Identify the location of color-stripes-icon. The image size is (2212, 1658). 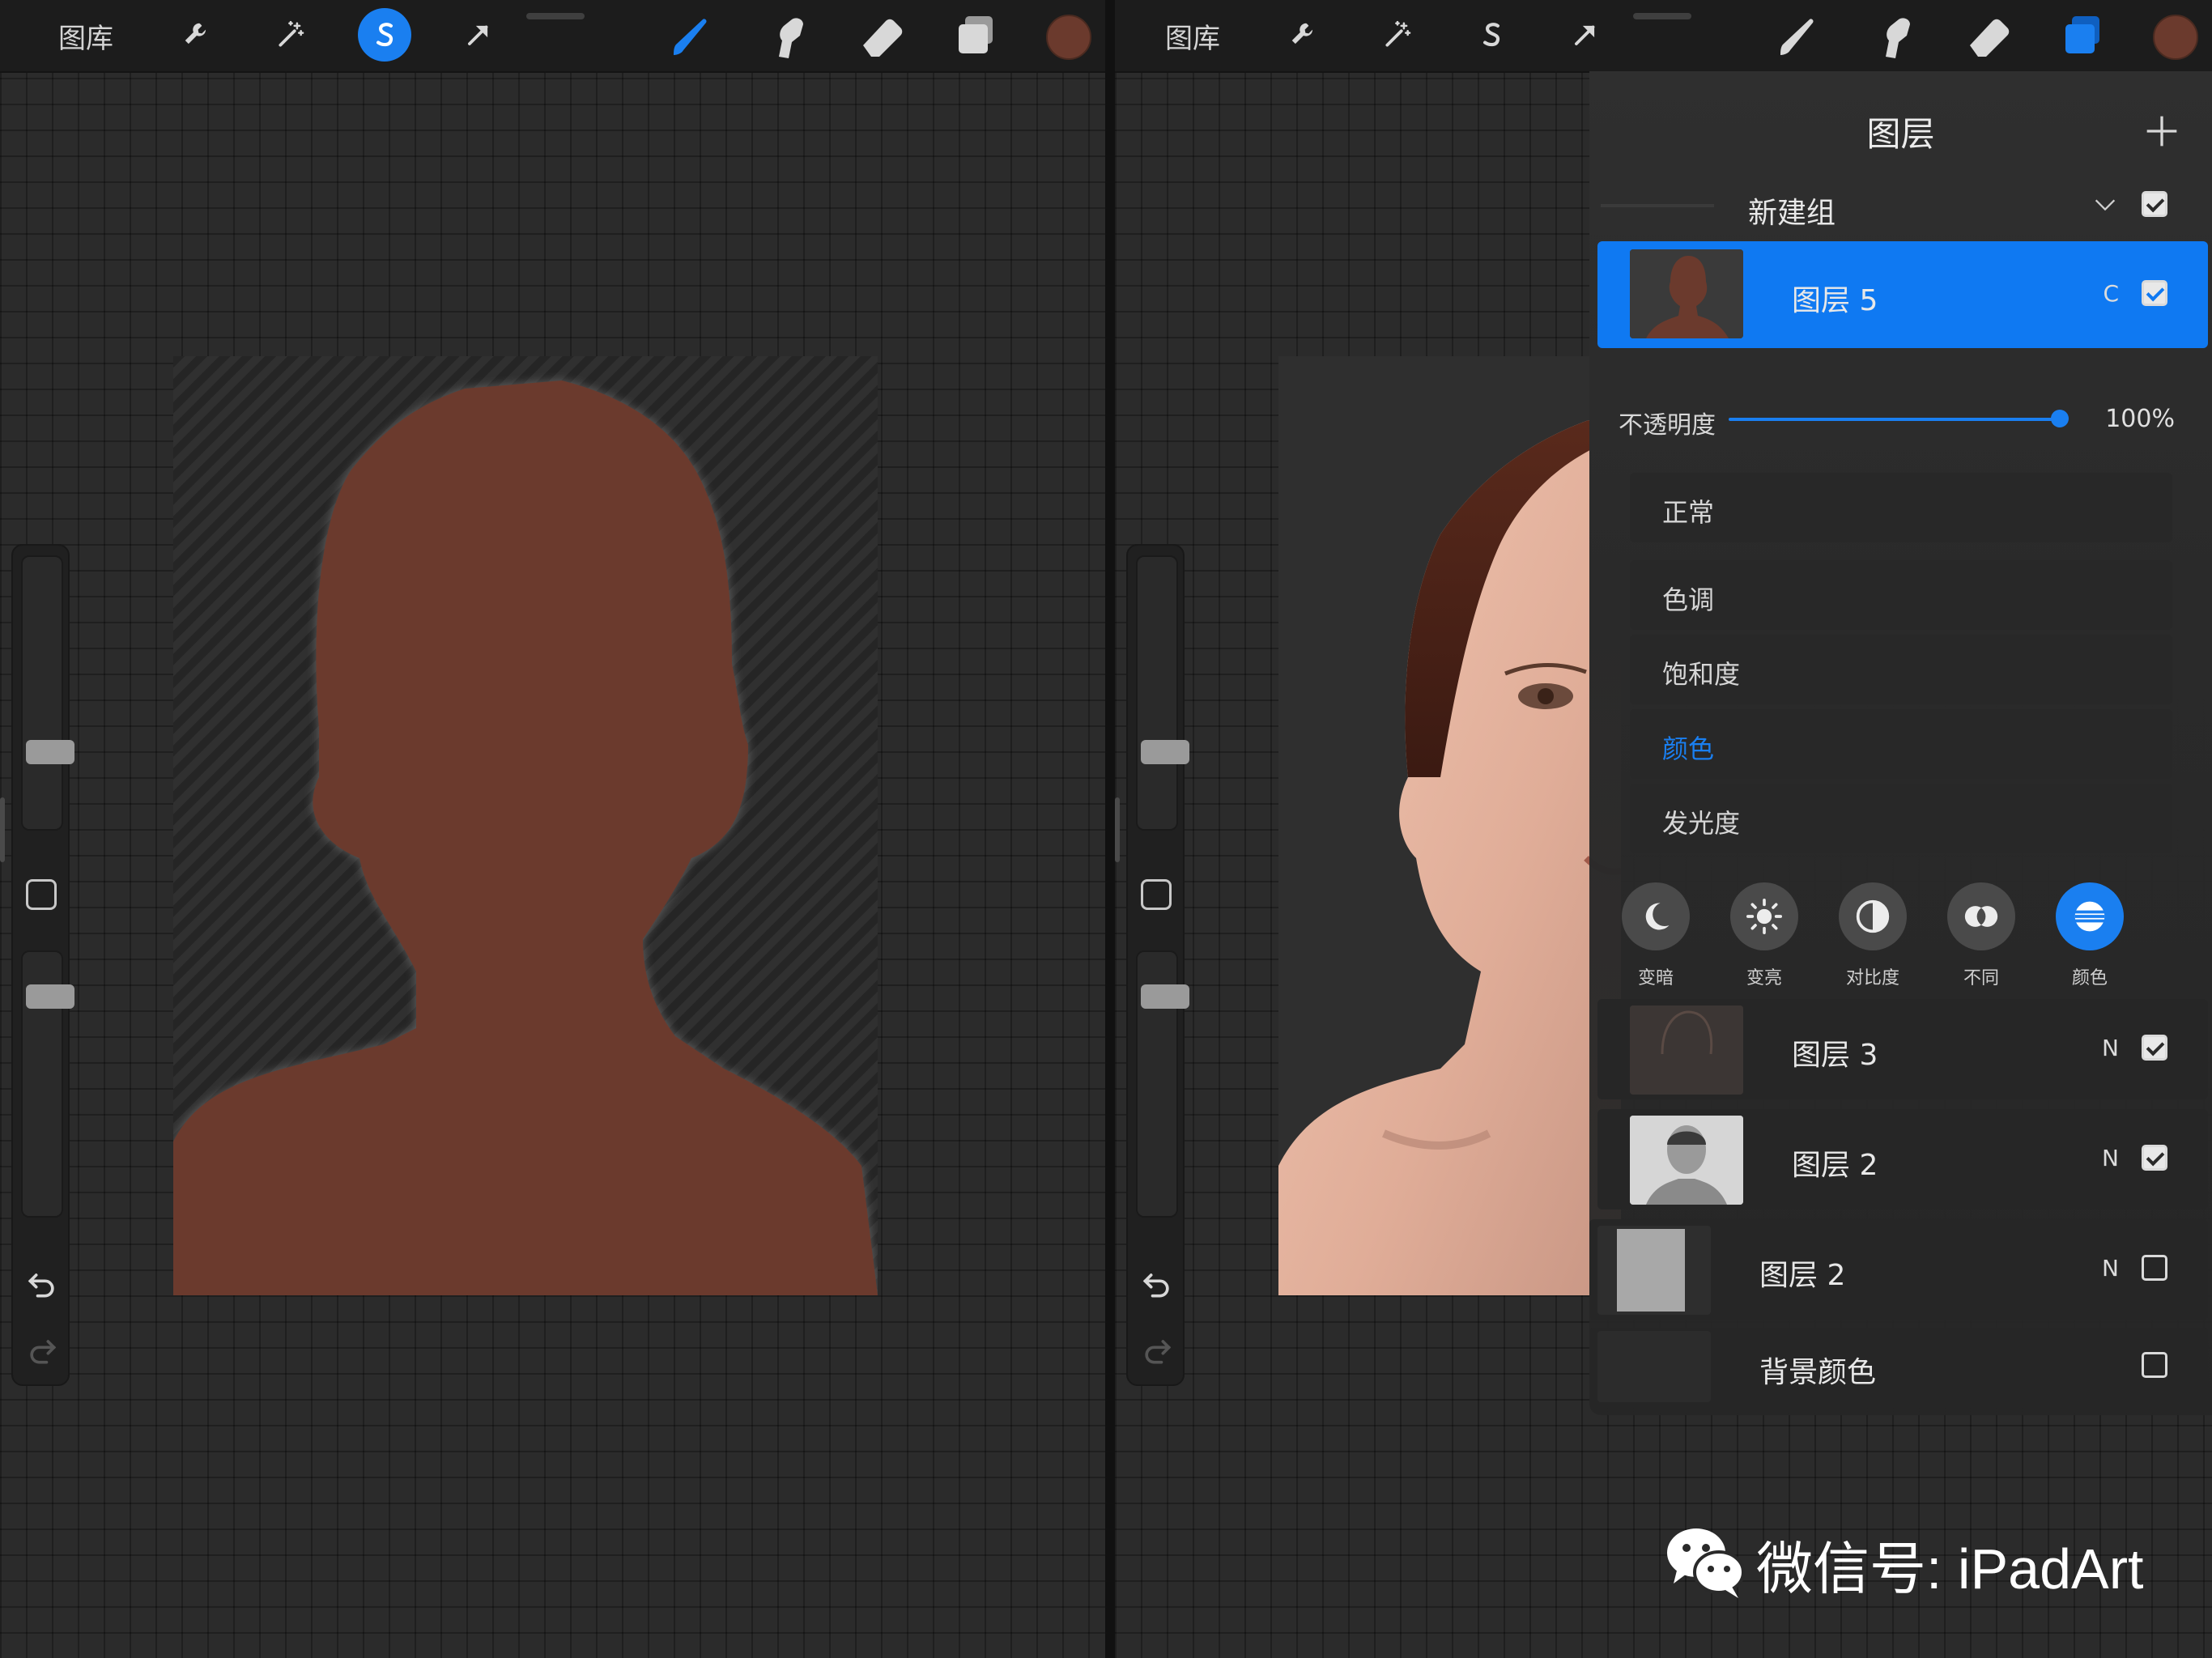
(2089, 916).